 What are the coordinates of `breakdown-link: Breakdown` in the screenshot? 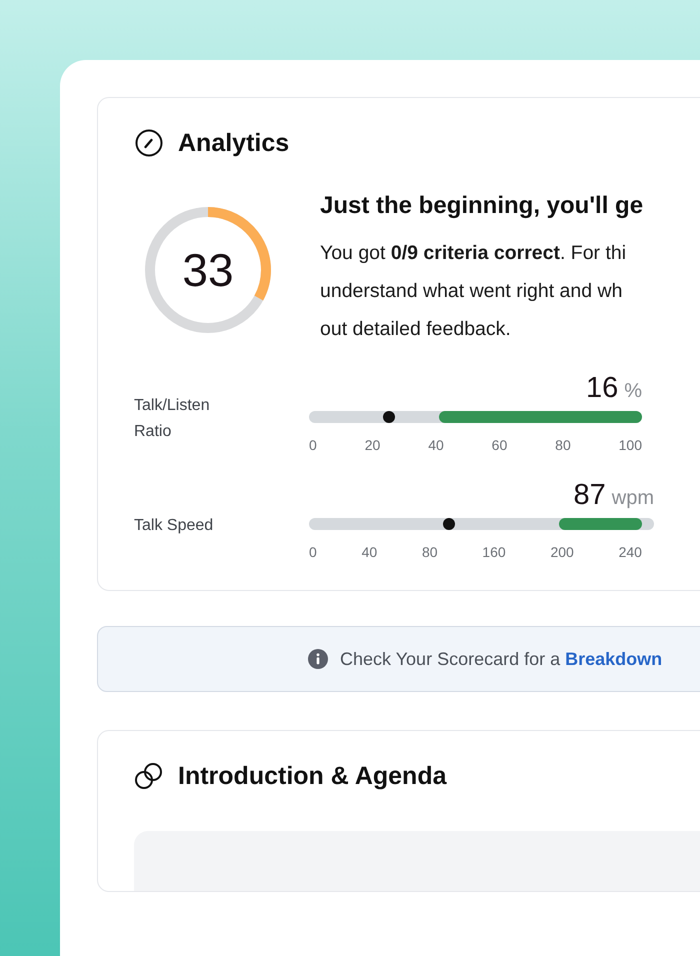 It's located at (613, 658).